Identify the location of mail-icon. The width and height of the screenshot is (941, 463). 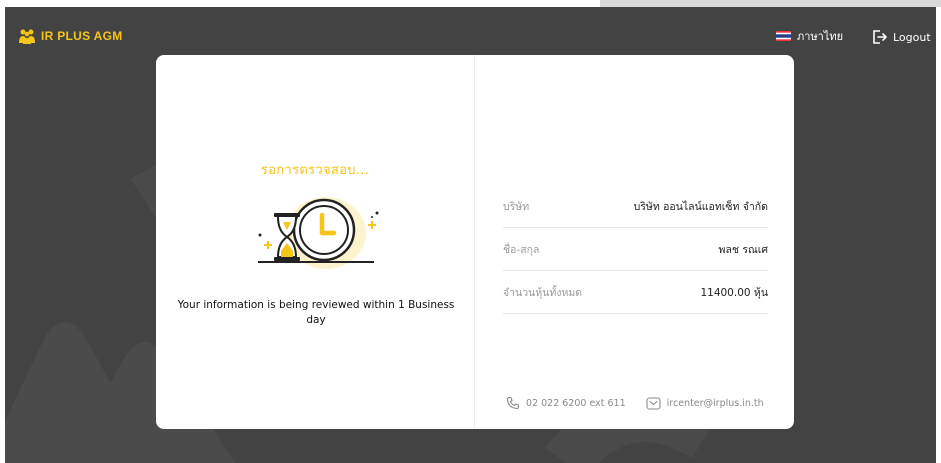
(653, 403).